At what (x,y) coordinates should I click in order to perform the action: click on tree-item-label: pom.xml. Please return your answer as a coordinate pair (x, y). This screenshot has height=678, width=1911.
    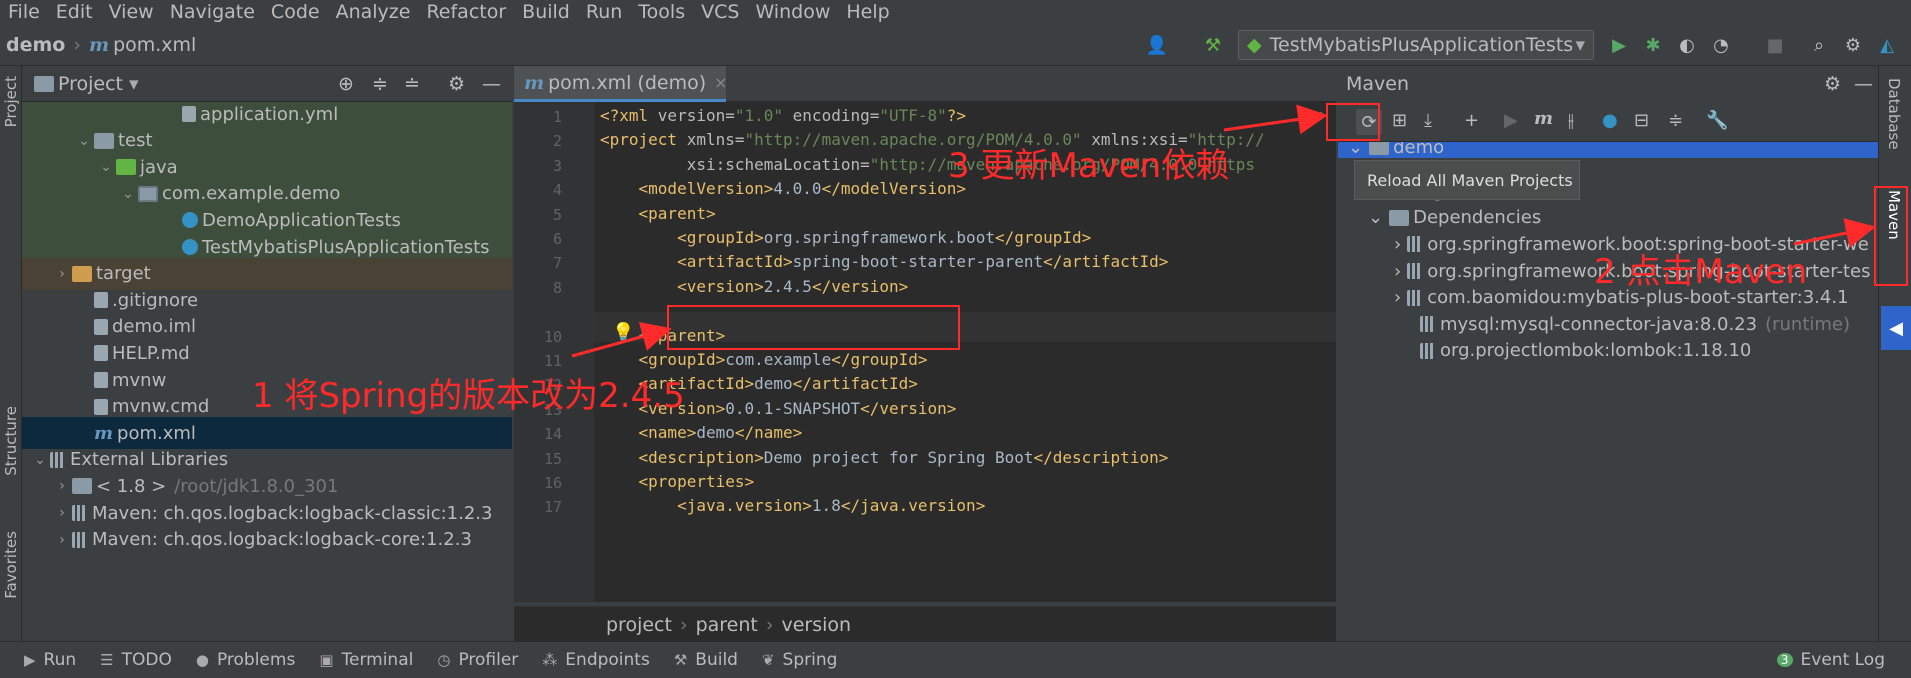
    Looking at the image, I should click on (156, 433).